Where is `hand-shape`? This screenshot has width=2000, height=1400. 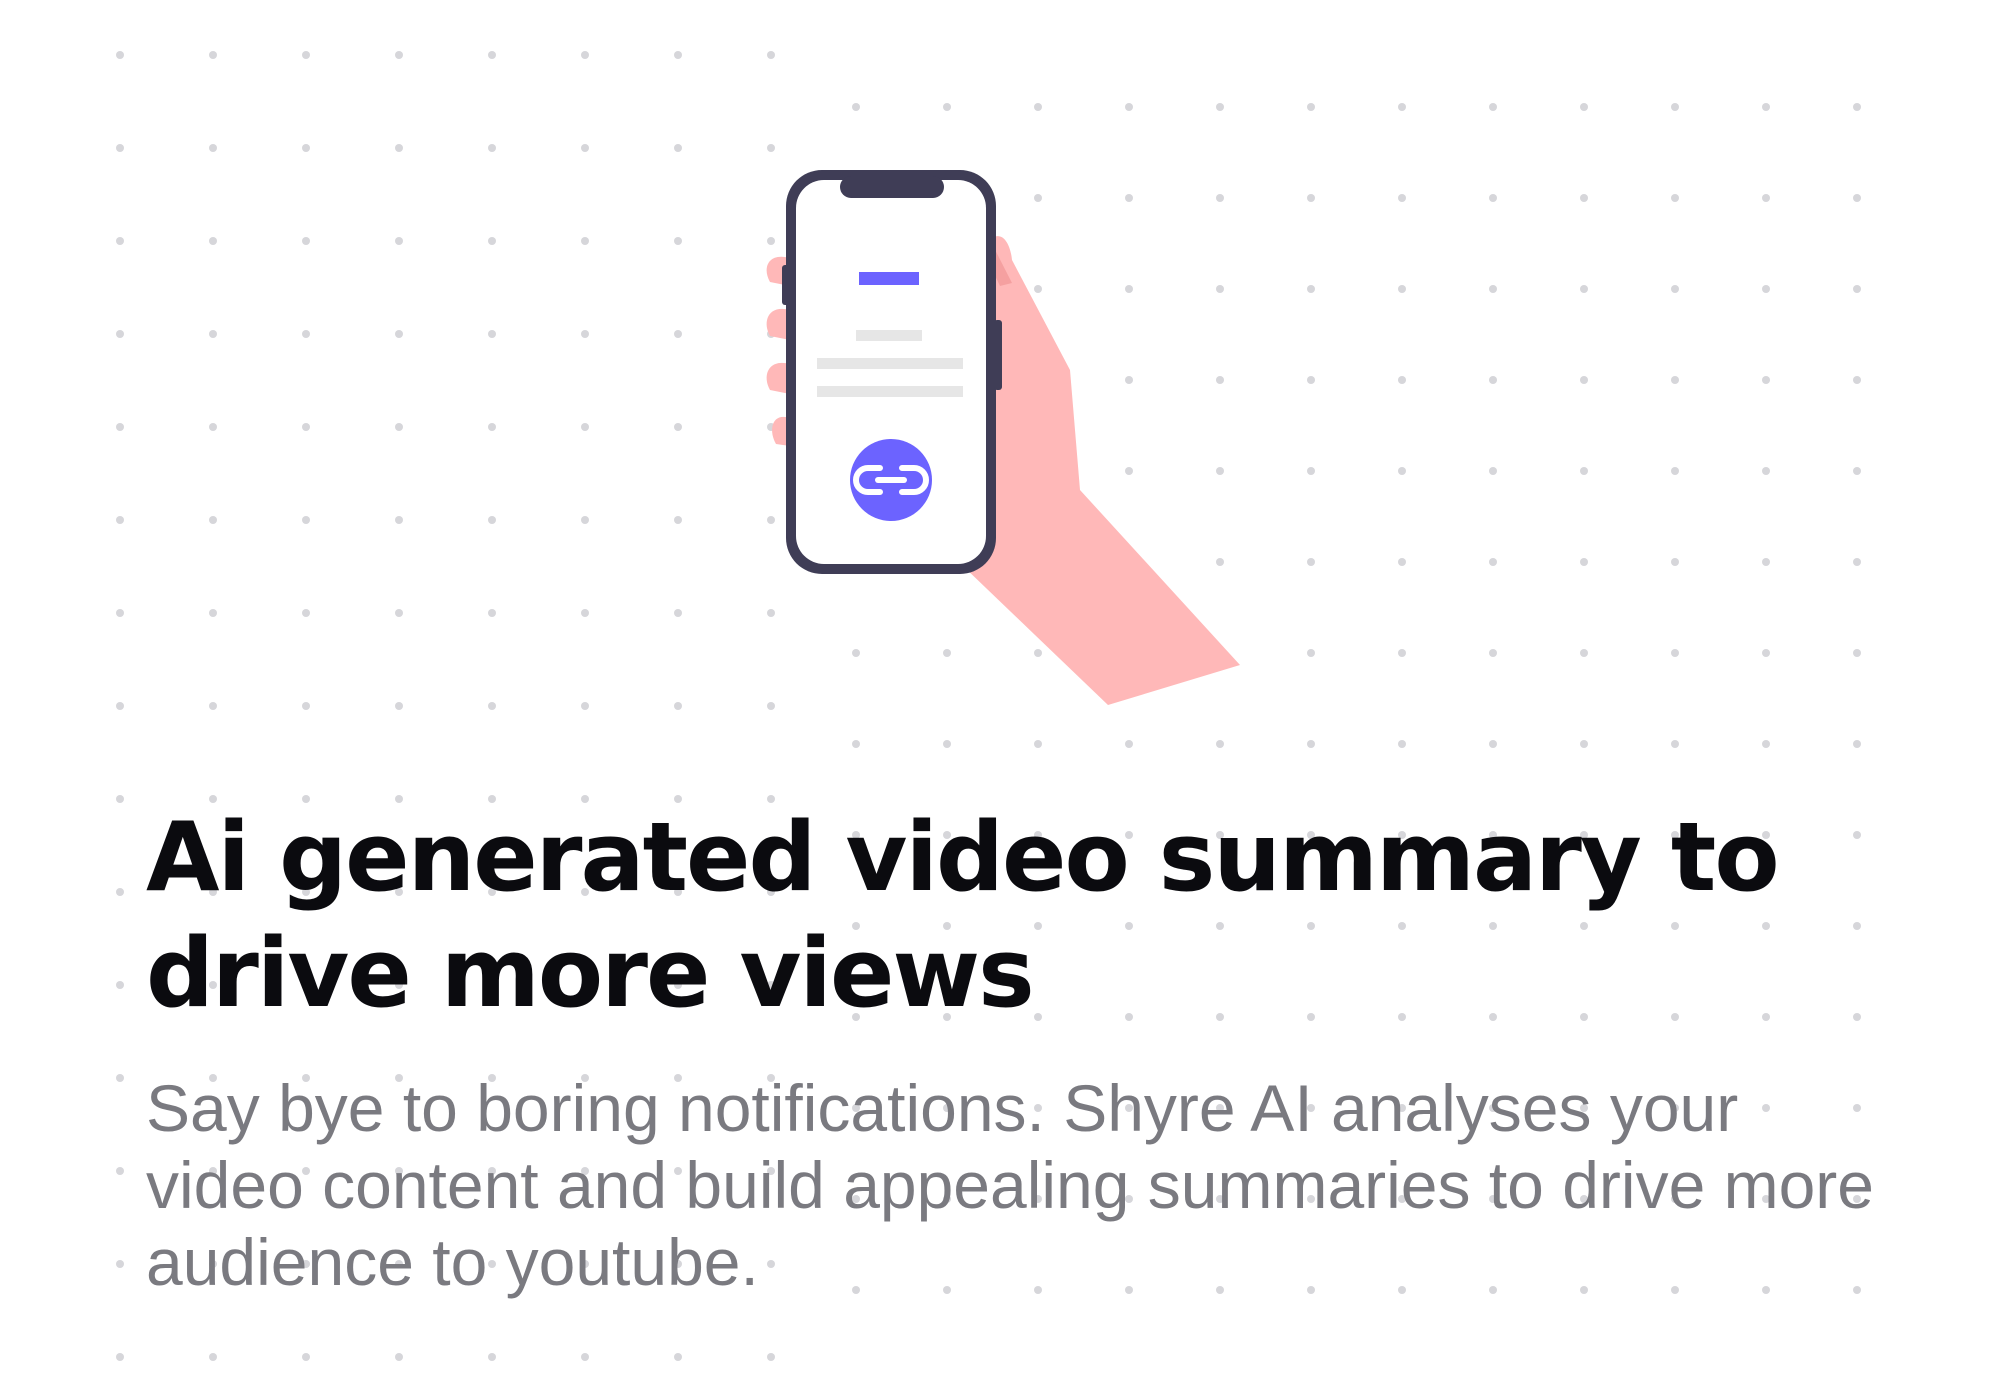
hand-shape is located at coordinates (1101, 470).